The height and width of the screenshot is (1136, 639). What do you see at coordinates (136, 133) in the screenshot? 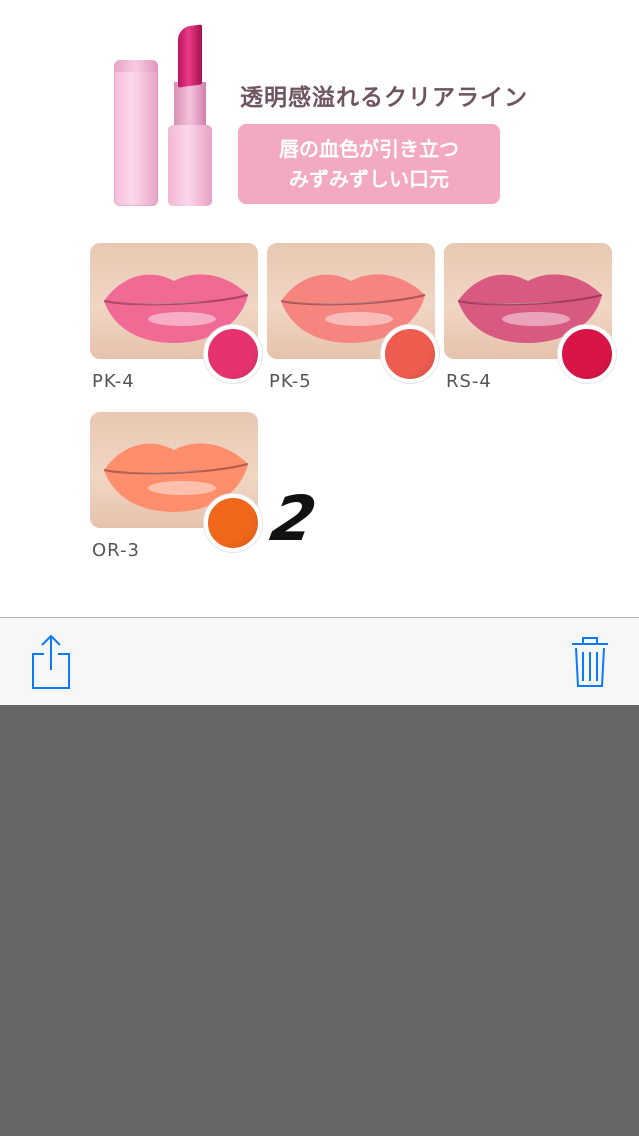
I see `lipstick-cap` at bounding box center [136, 133].